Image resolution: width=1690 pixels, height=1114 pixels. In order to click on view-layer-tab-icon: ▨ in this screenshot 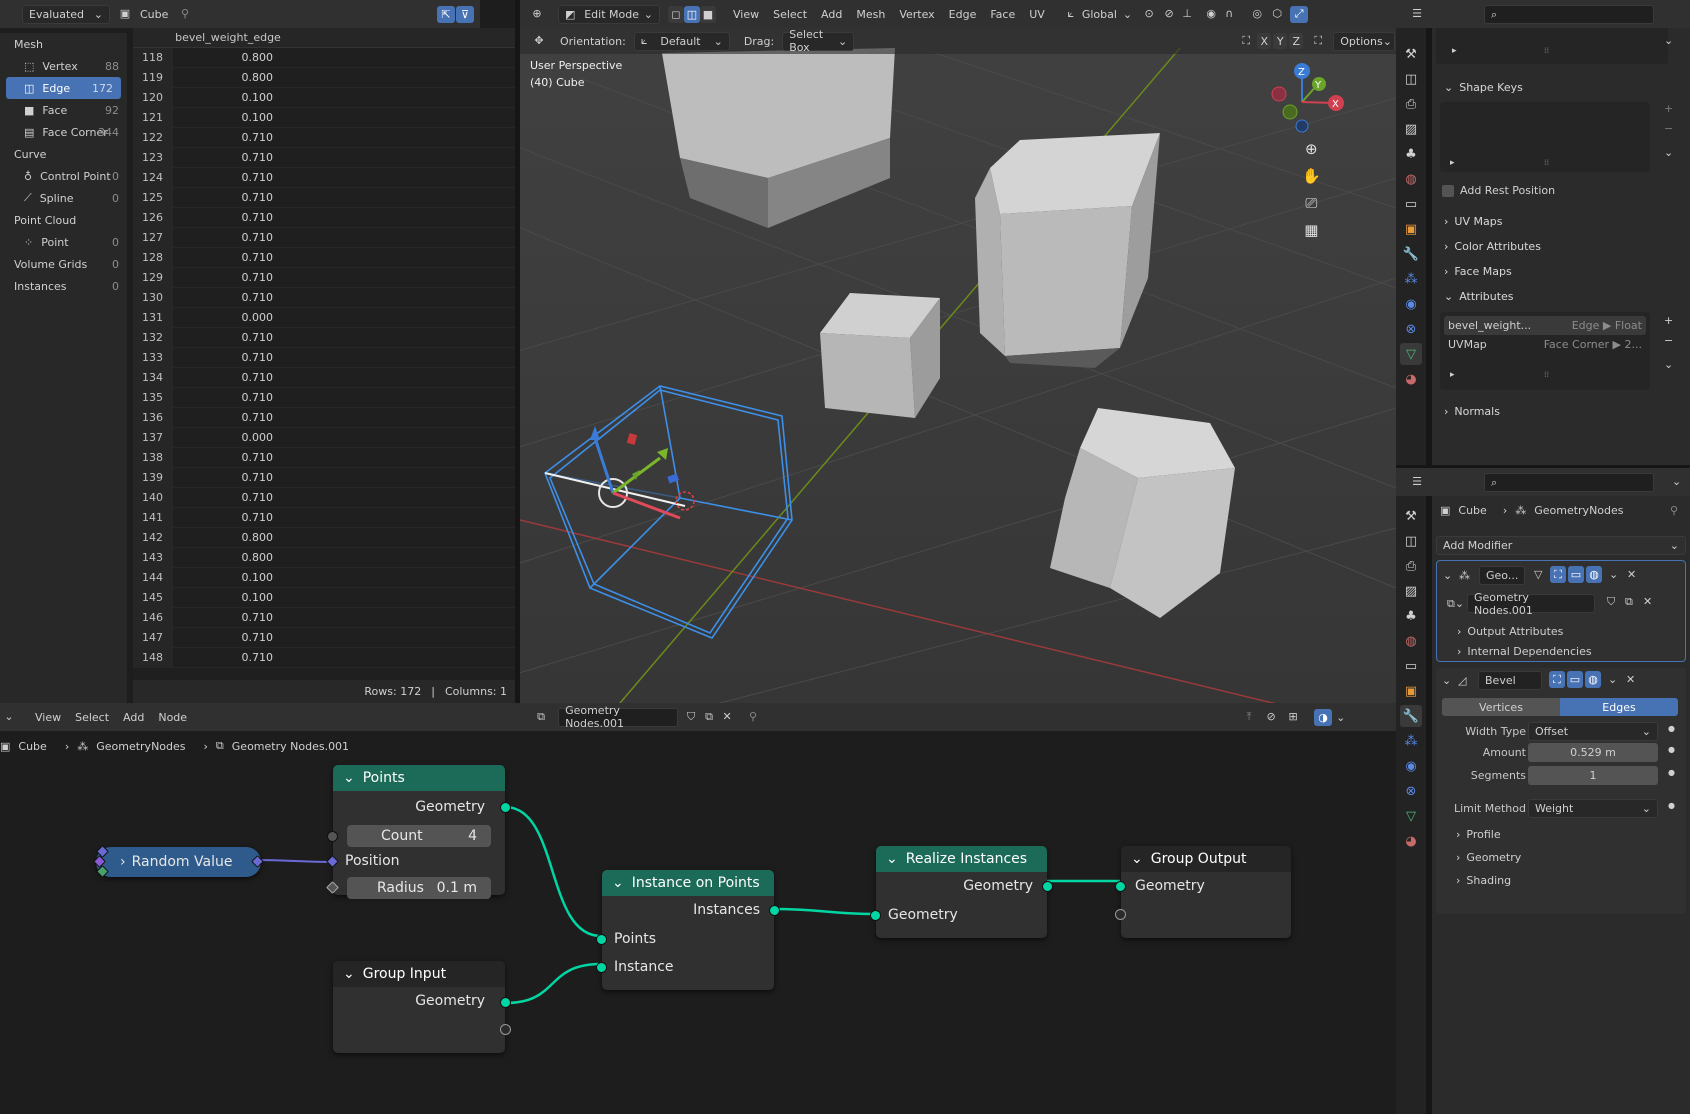, I will do `click(1411, 129)`.